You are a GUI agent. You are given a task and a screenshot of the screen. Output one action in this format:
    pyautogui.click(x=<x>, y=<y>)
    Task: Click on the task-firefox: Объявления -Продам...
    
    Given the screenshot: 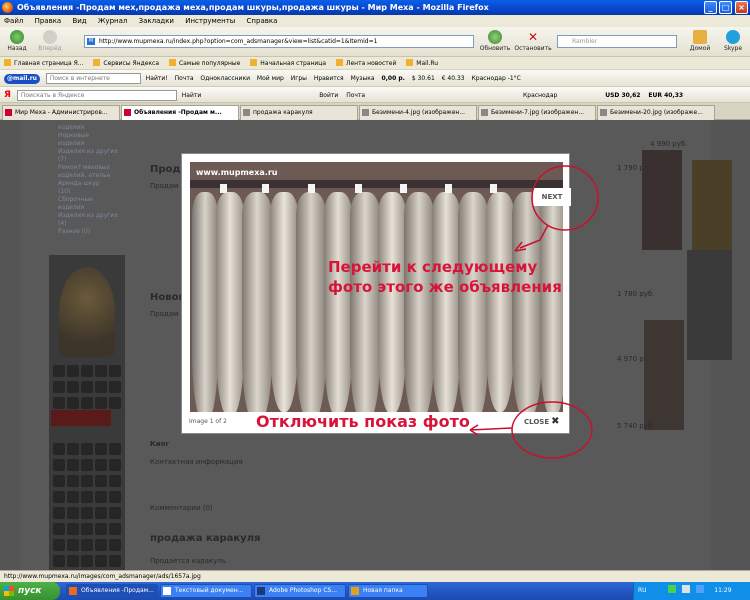 What is the action you would take?
    pyautogui.click(x=112, y=591)
    